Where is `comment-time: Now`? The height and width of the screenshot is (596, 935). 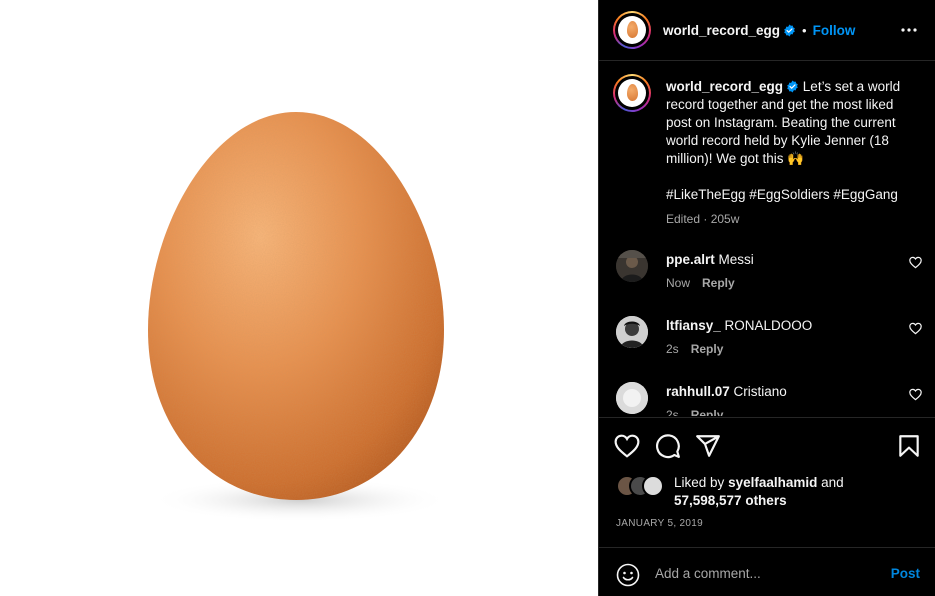 comment-time: Now is located at coordinates (678, 283).